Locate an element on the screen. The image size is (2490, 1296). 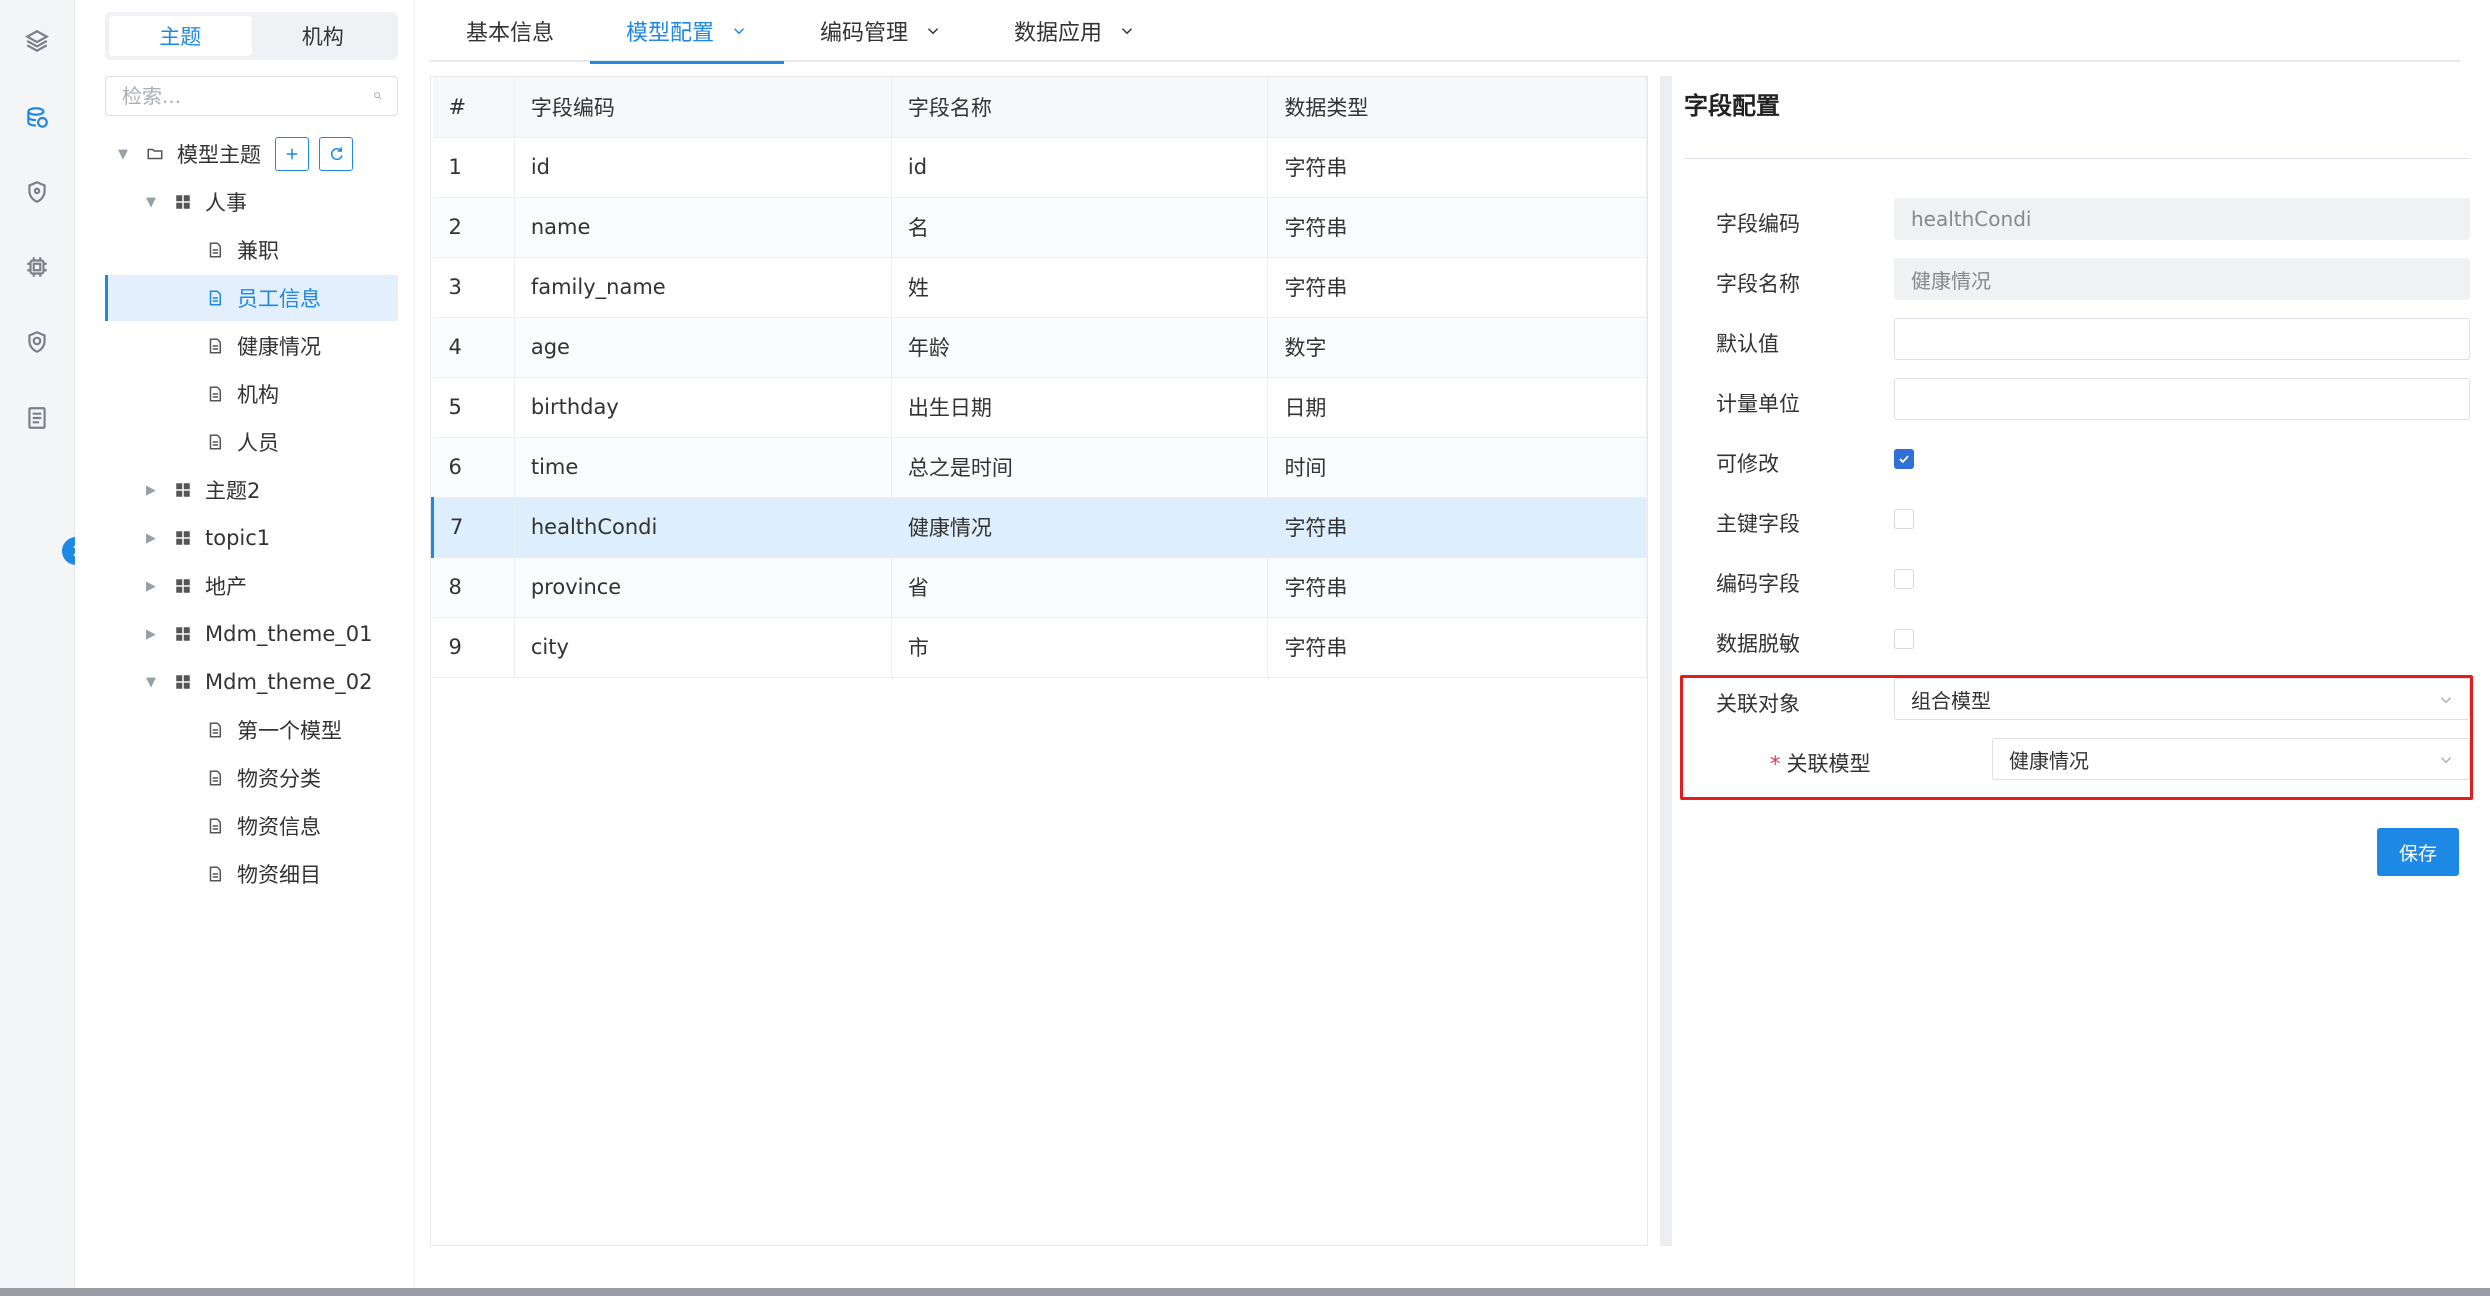
column-header: # is located at coordinates (473, 107).